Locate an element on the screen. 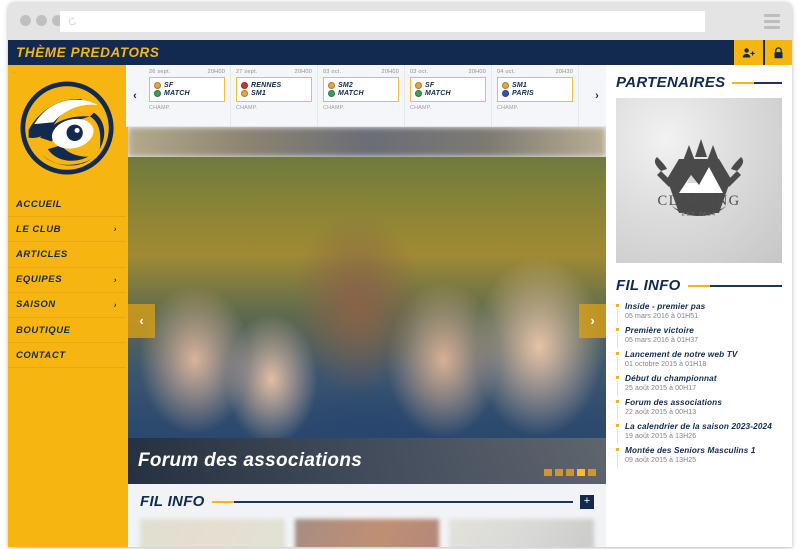 This screenshot has width=800, height=549. club-logo is located at coordinates (67, 127).